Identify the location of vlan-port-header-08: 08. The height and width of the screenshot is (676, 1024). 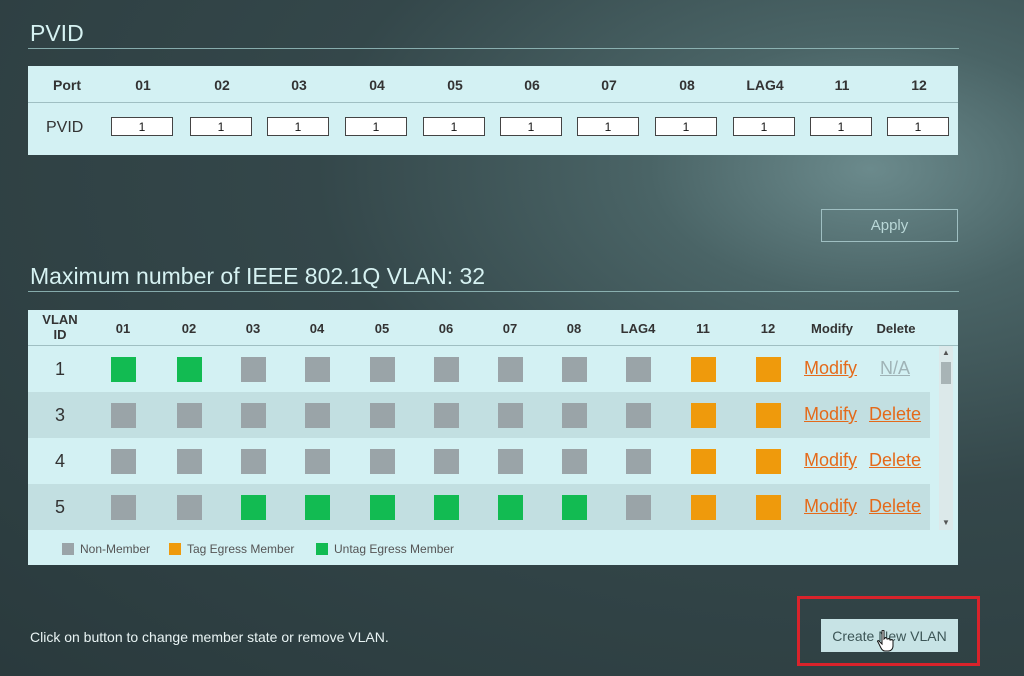
(574, 328).